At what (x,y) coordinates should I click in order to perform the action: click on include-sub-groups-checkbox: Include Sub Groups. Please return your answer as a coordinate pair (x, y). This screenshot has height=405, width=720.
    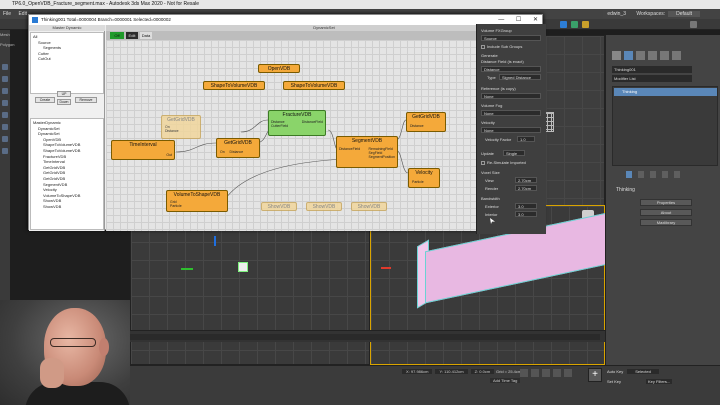
    Looking at the image, I should click on (501, 46).